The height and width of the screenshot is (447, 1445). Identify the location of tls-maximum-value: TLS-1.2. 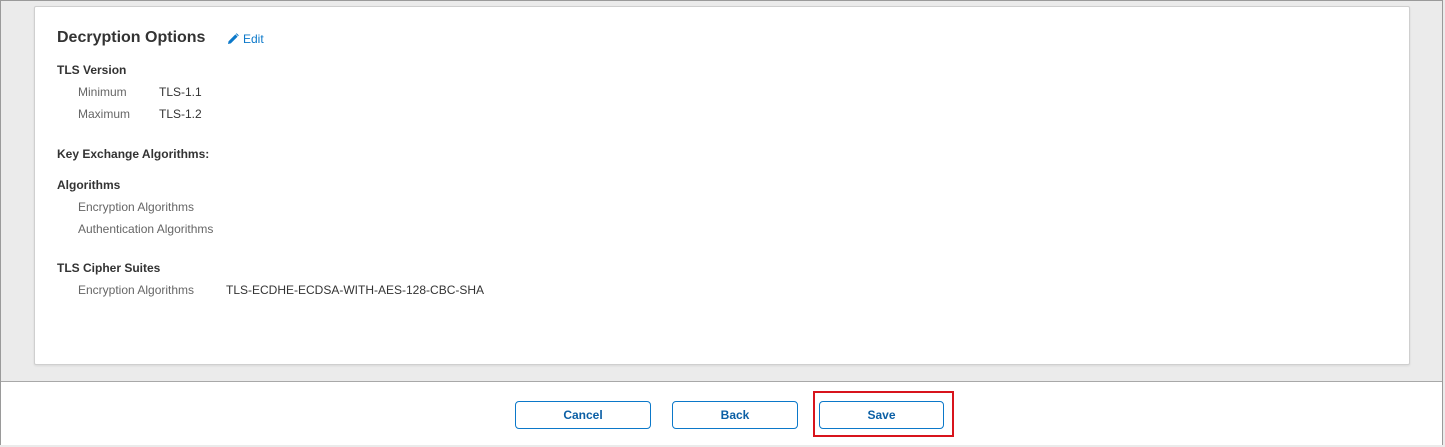
(180, 114).